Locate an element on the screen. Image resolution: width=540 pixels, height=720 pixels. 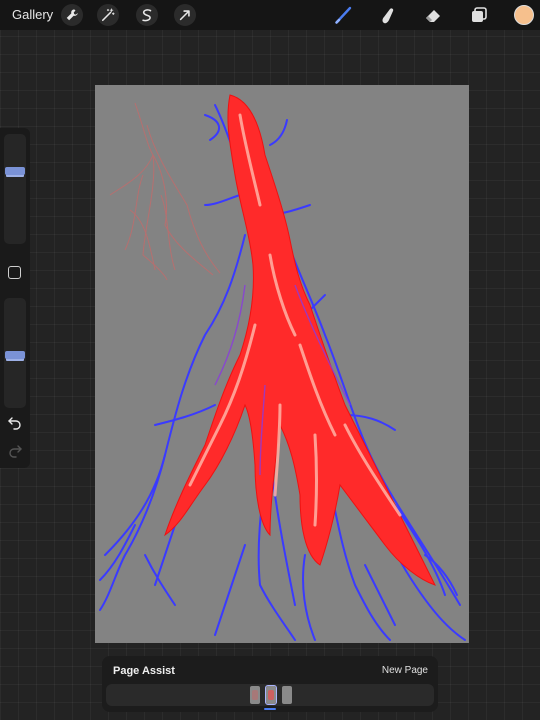
brush-icon is located at coordinates (344, 15).